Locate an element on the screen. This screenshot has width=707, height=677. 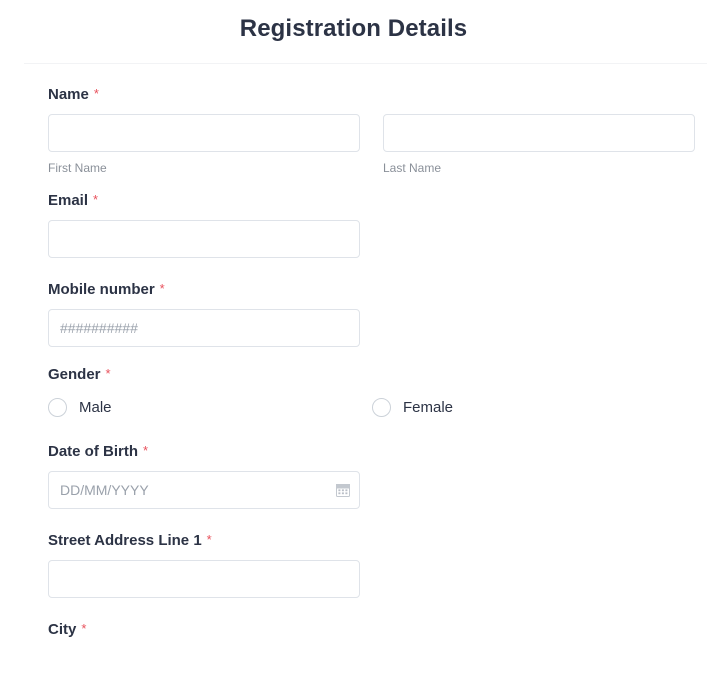
gender-option-female: Female is located at coordinates (534, 407).